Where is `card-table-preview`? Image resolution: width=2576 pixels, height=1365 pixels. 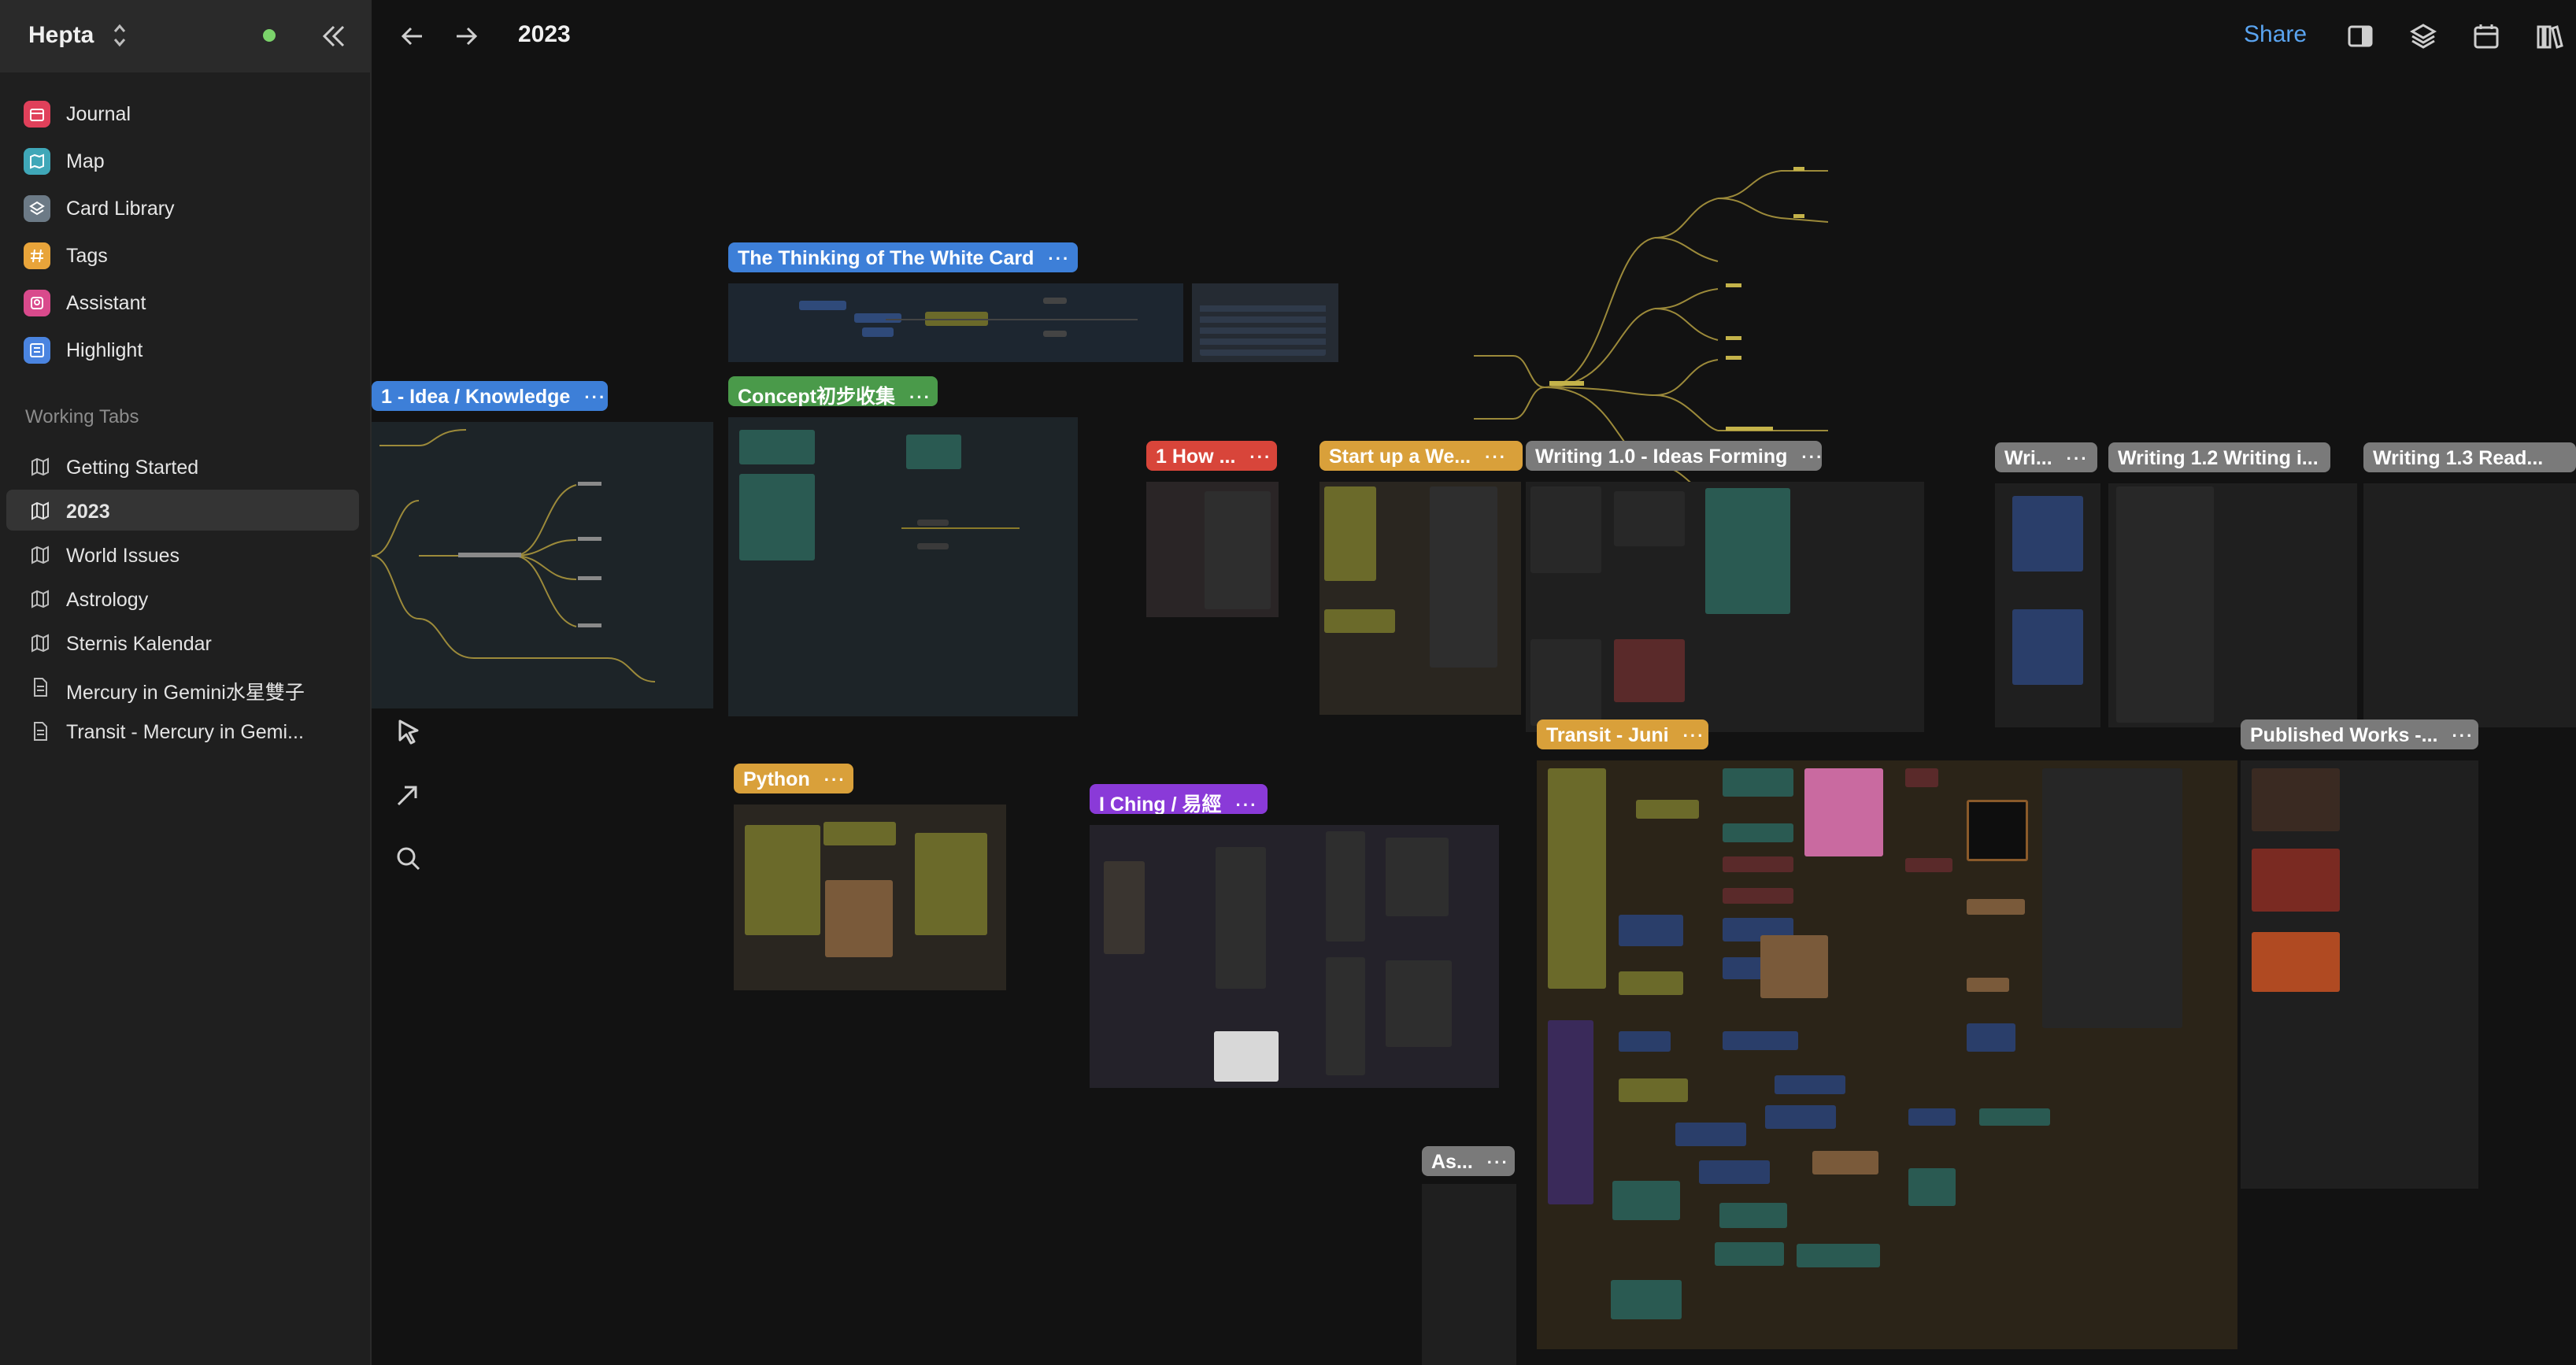
card-table-preview is located at coordinates (1265, 322).